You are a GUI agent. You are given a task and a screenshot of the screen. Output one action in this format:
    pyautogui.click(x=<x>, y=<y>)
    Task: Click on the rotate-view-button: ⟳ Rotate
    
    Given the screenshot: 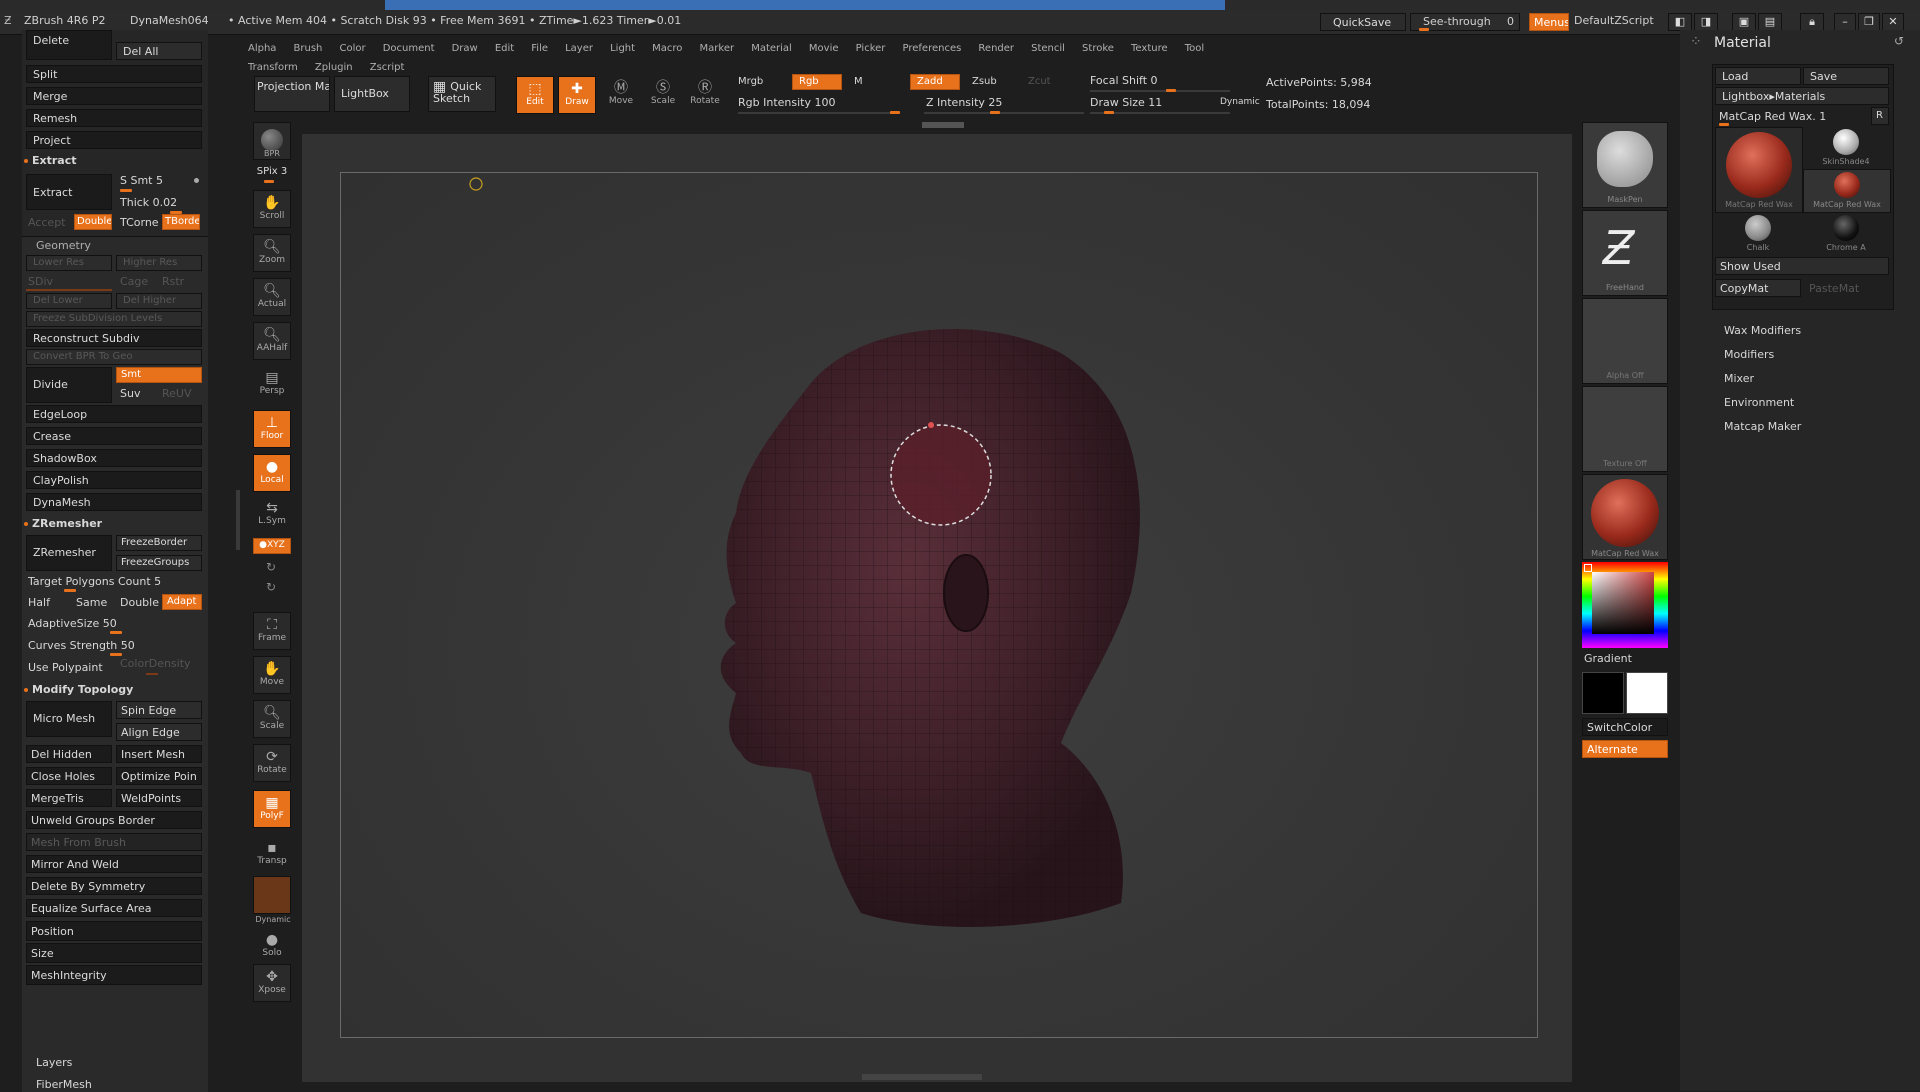 What is the action you would take?
    pyautogui.click(x=272, y=763)
    